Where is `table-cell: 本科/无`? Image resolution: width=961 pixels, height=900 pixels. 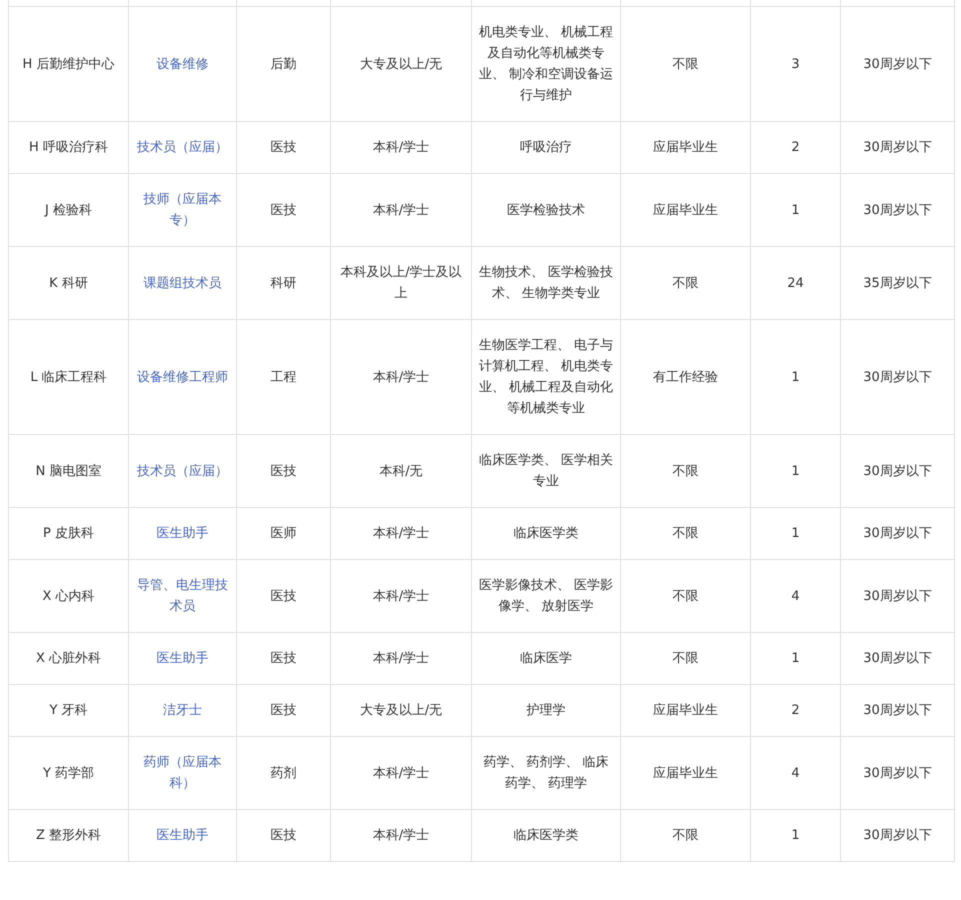 table-cell: 本科/无 is located at coordinates (401, 471).